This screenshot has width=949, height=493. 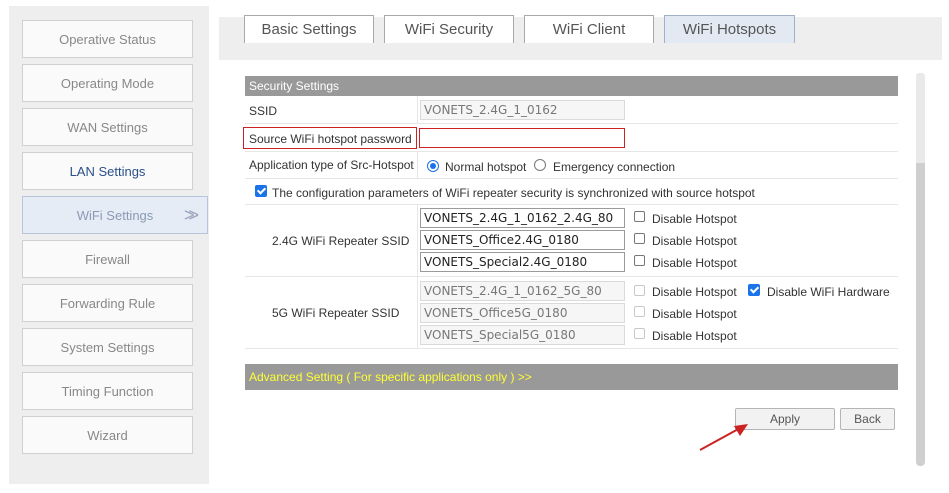 I want to click on nav-operating-mode: Operating Mode, so click(x=107, y=83).